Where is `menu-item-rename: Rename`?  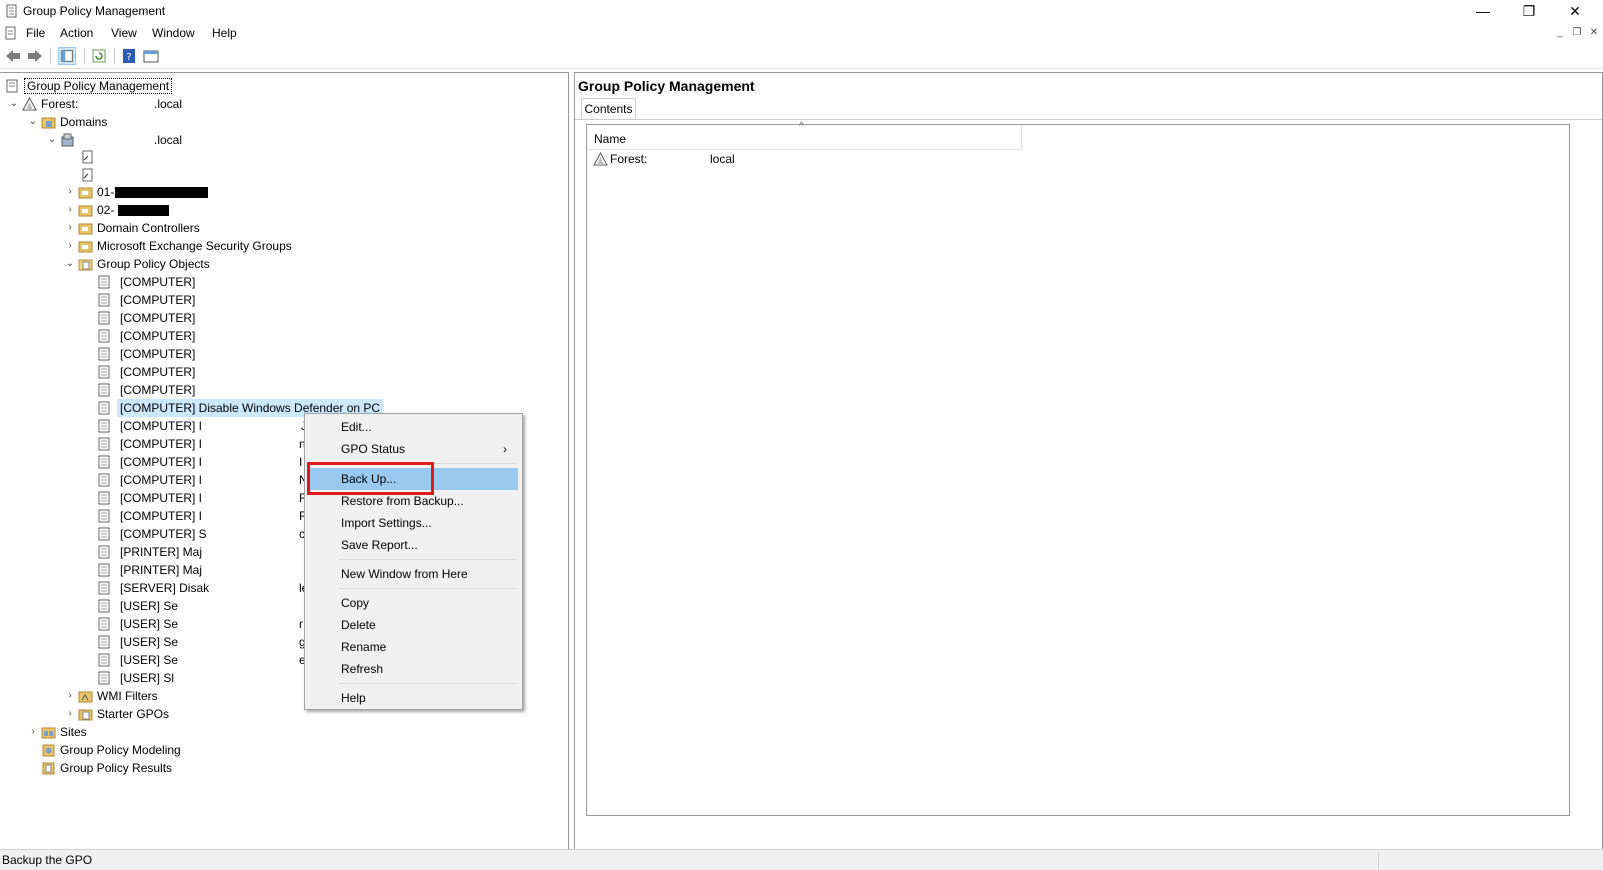
menu-item-rename: Rename is located at coordinates (412, 647).